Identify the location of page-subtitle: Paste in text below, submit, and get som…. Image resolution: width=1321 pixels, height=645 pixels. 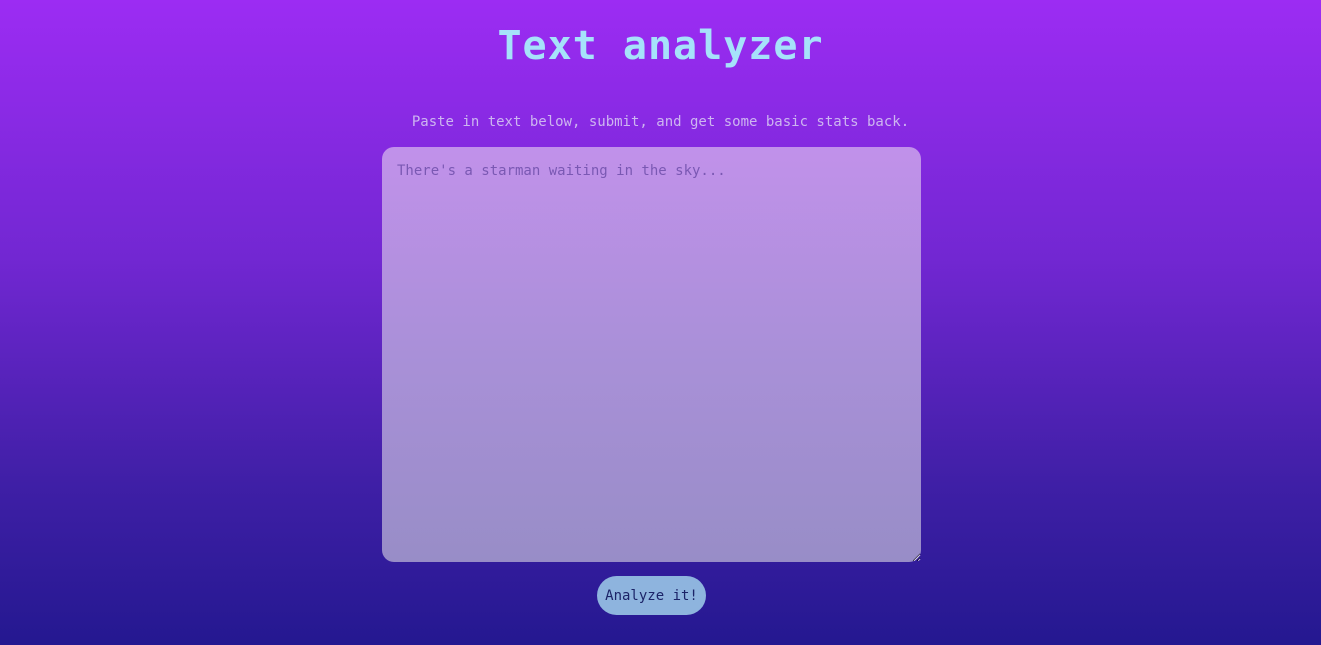
(660, 122).